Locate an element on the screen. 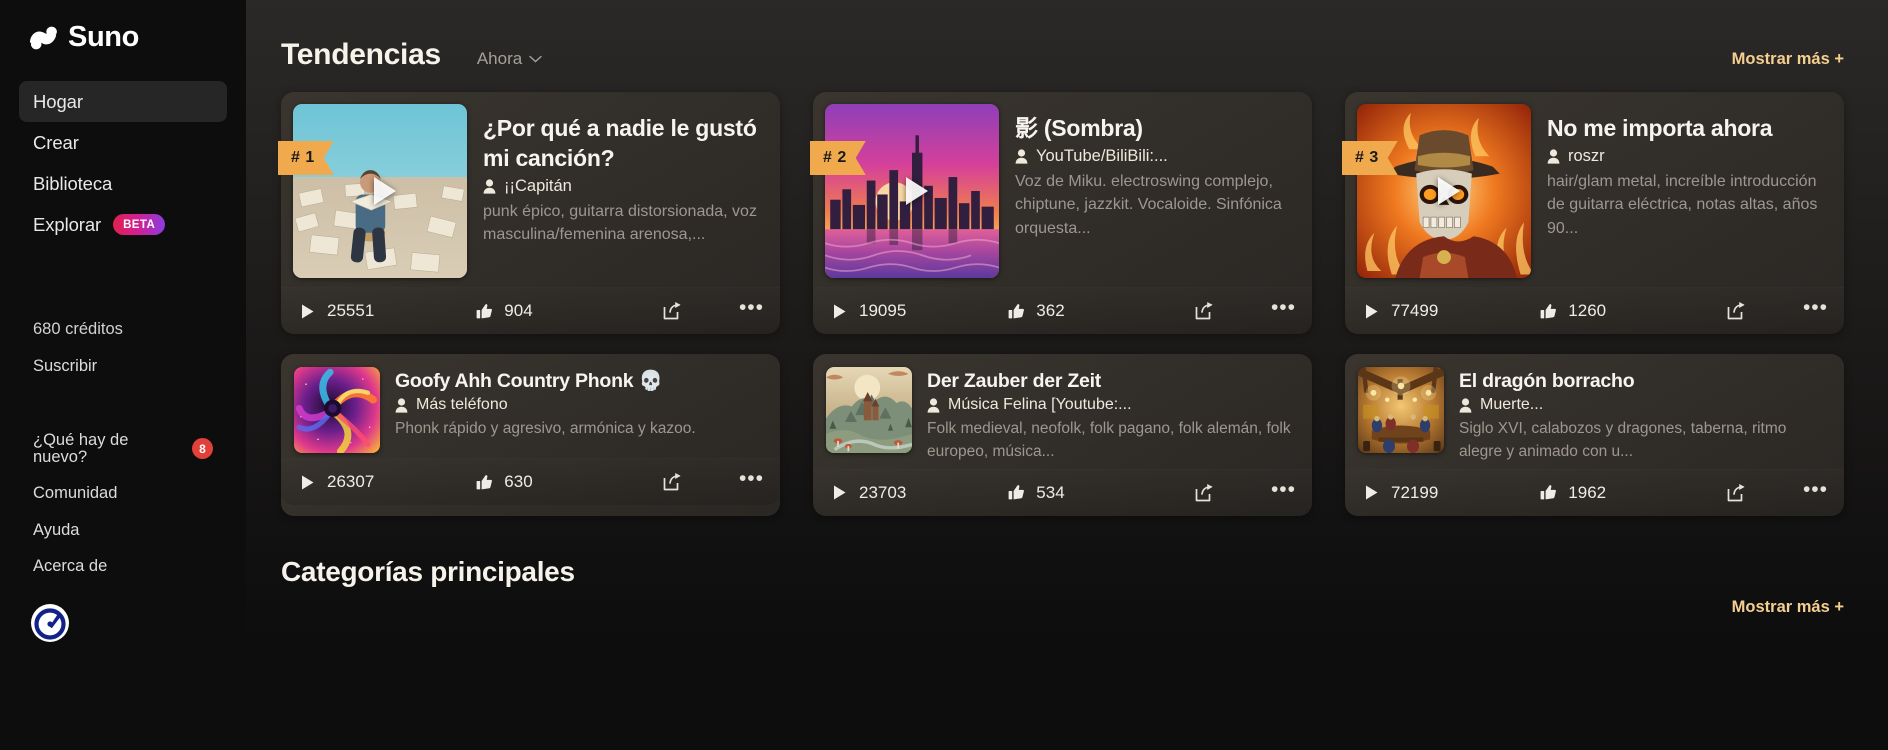 The height and width of the screenshot is (750, 1888). brand-logo: Suno is located at coordinates (123, 26).